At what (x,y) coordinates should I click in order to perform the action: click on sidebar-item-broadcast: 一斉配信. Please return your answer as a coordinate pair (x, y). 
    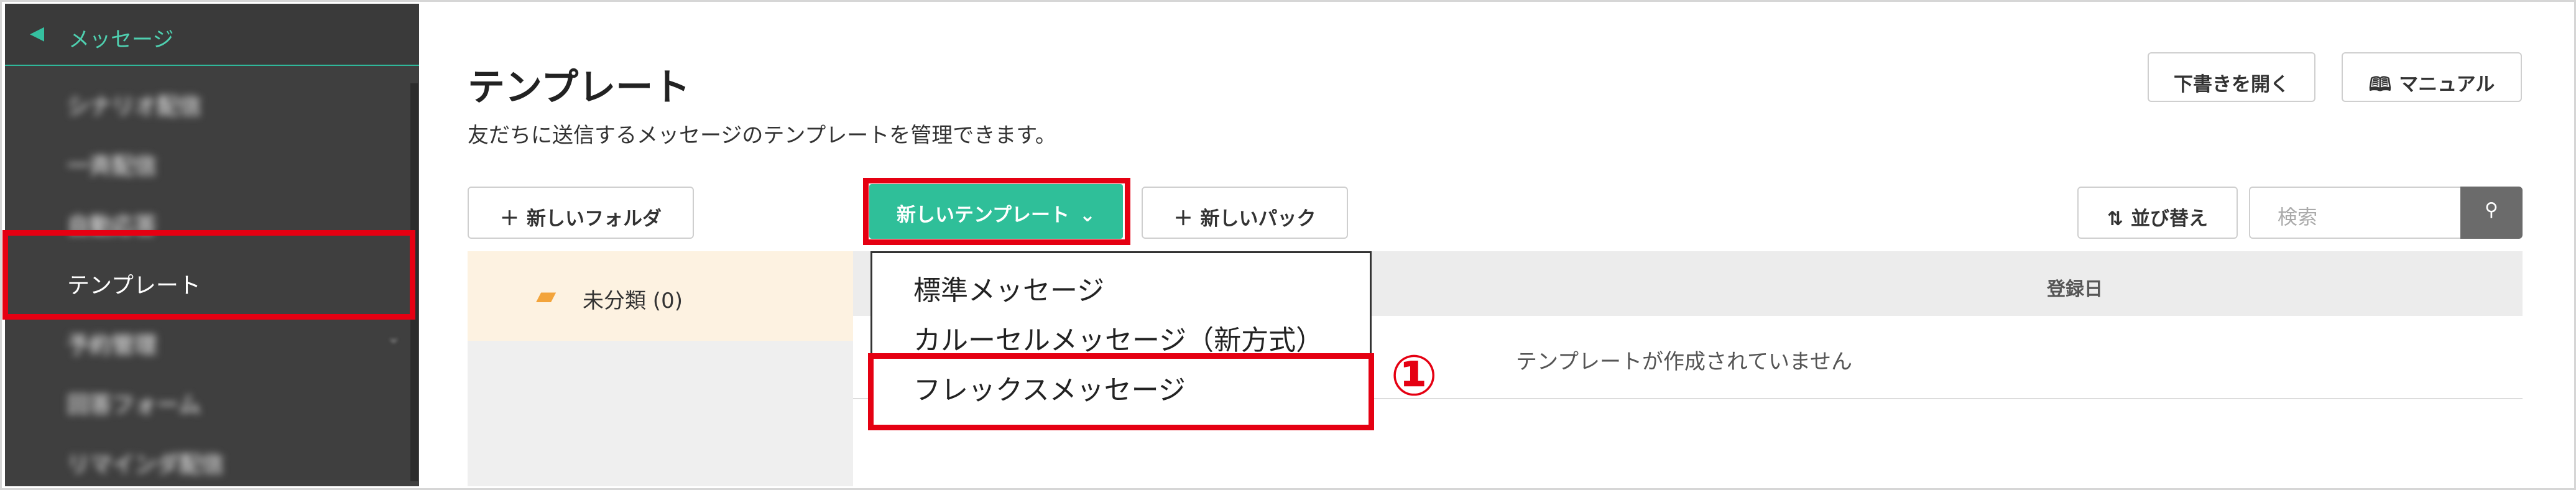
    Looking at the image, I should click on (212, 161).